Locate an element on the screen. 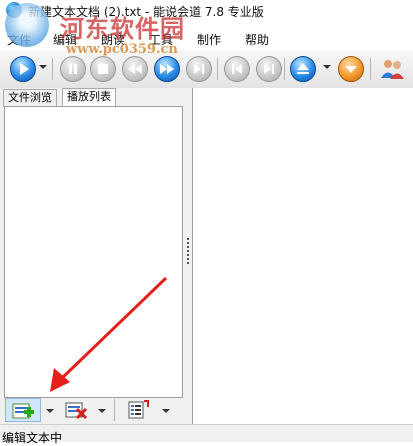 The image size is (413, 446). playlist-toolbar is located at coordinates (93, 410).